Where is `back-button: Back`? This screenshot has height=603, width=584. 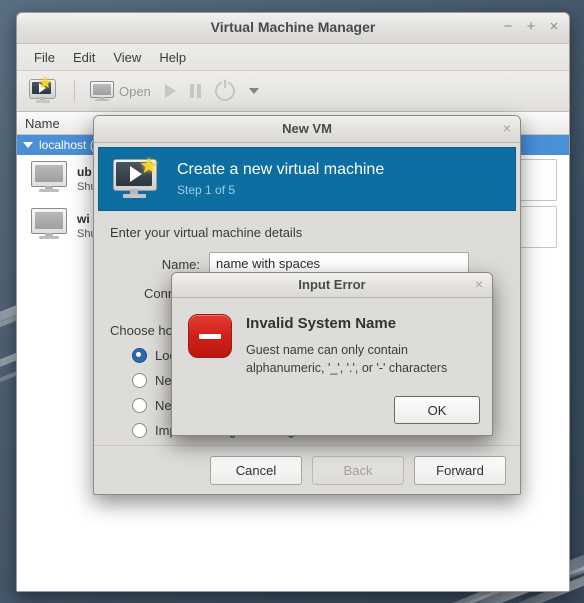 back-button: Back is located at coordinates (358, 470).